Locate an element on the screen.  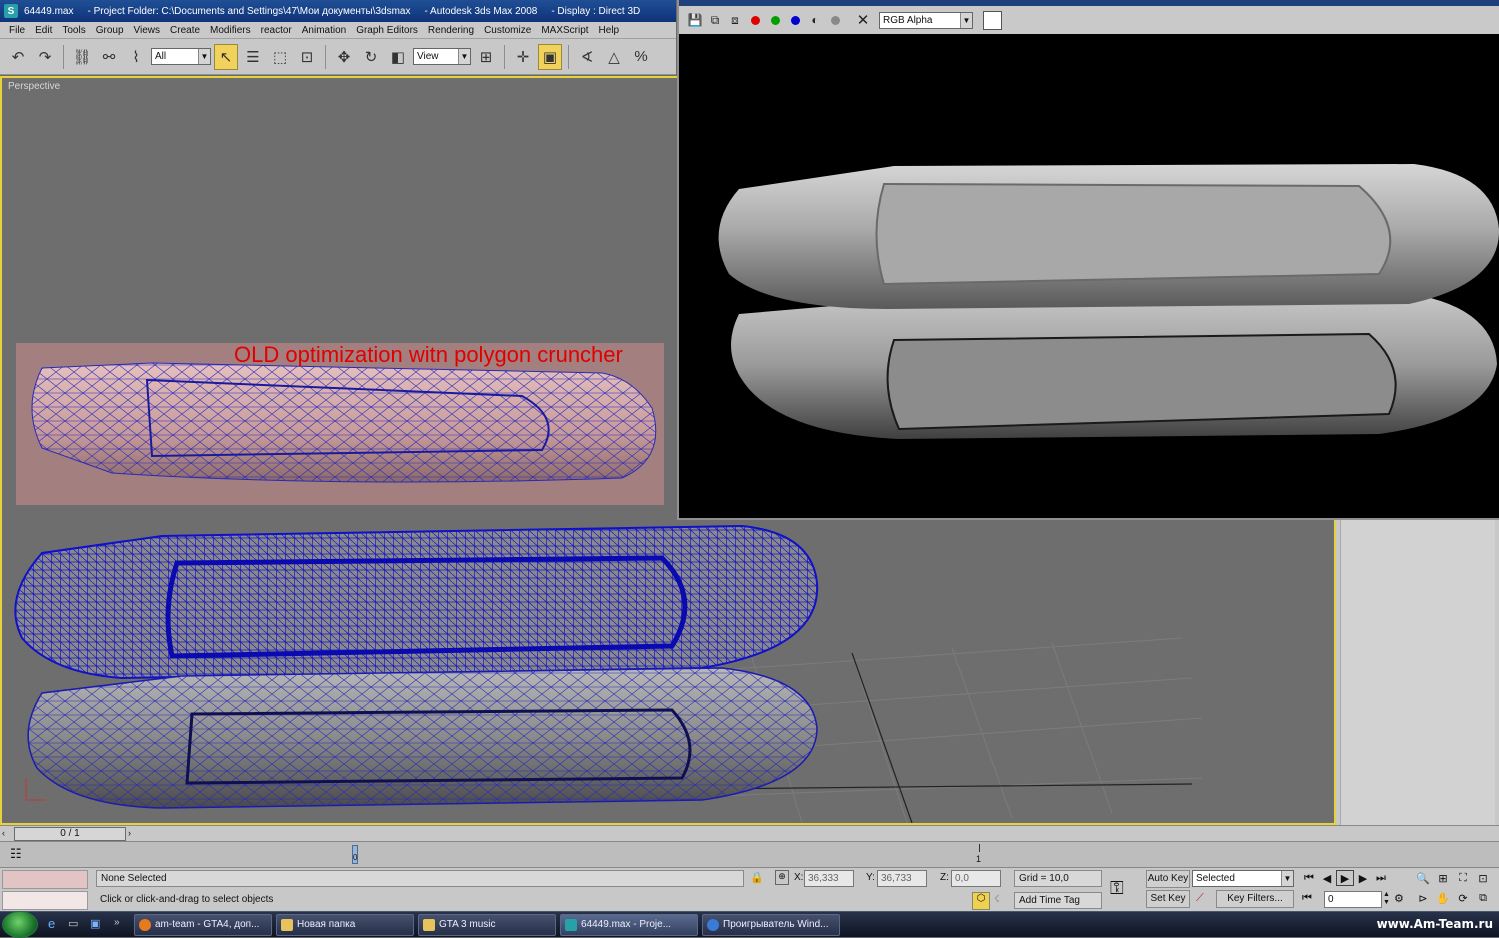
select-and-link-icon: ⛓ is located at coordinates (82, 57).